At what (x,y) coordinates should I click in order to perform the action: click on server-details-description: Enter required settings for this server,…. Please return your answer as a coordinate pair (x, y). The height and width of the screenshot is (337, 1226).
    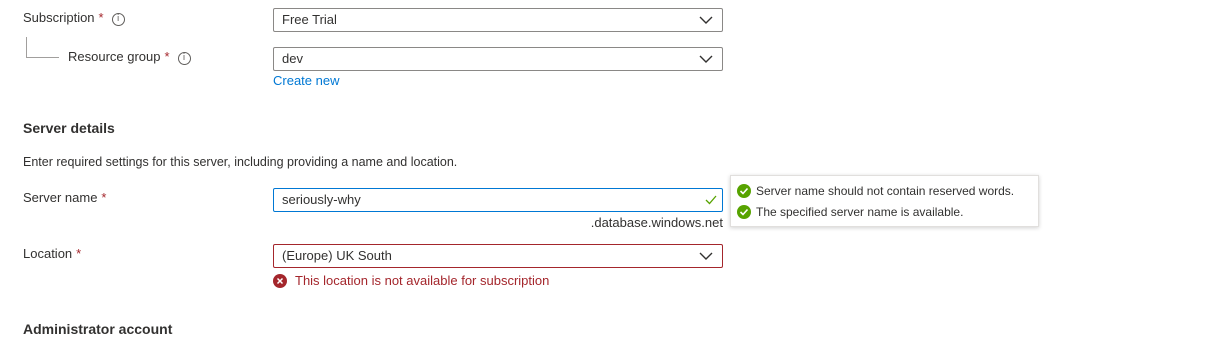
    Looking at the image, I should click on (240, 162).